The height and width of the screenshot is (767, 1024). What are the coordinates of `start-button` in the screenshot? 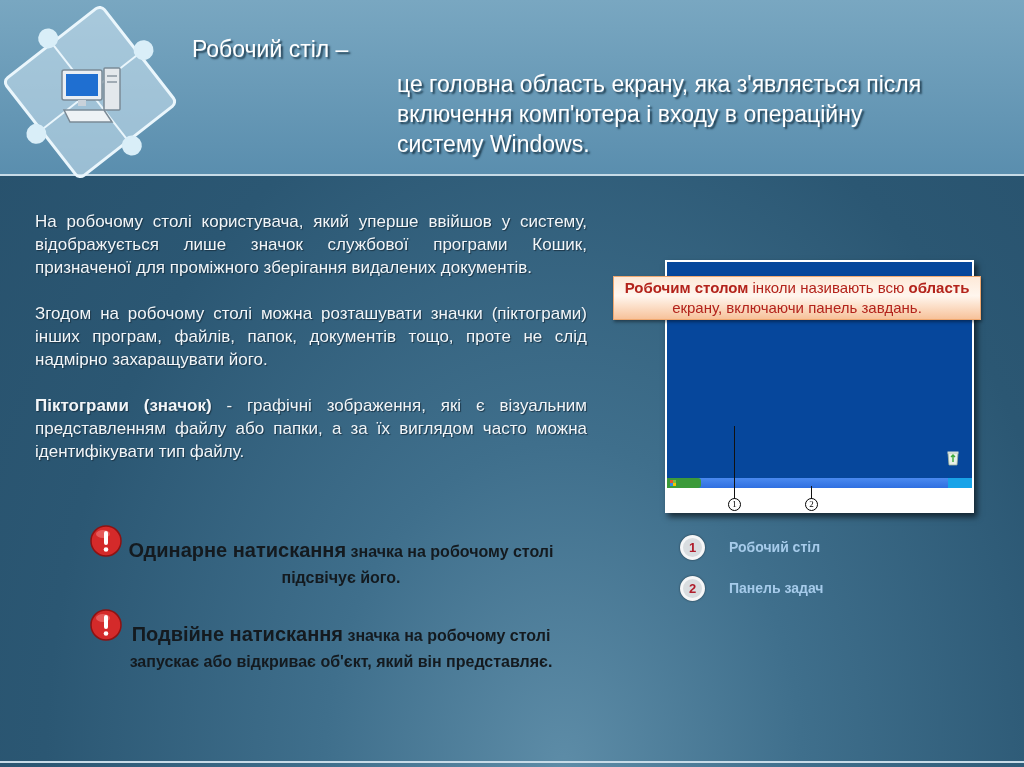 It's located at (684, 483).